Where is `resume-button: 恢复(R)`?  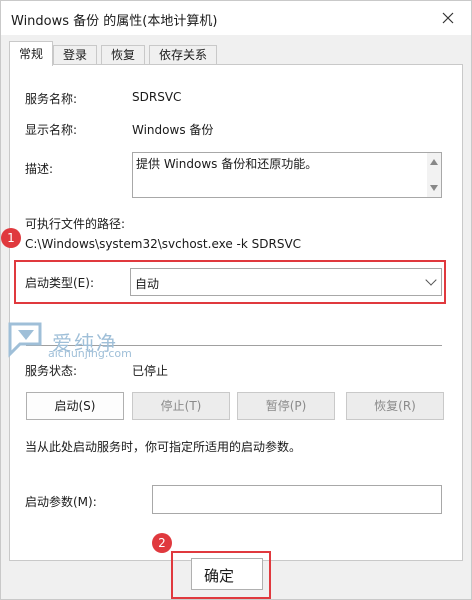 resume-button: 恢复(R) is located at coordinates (395, 406).